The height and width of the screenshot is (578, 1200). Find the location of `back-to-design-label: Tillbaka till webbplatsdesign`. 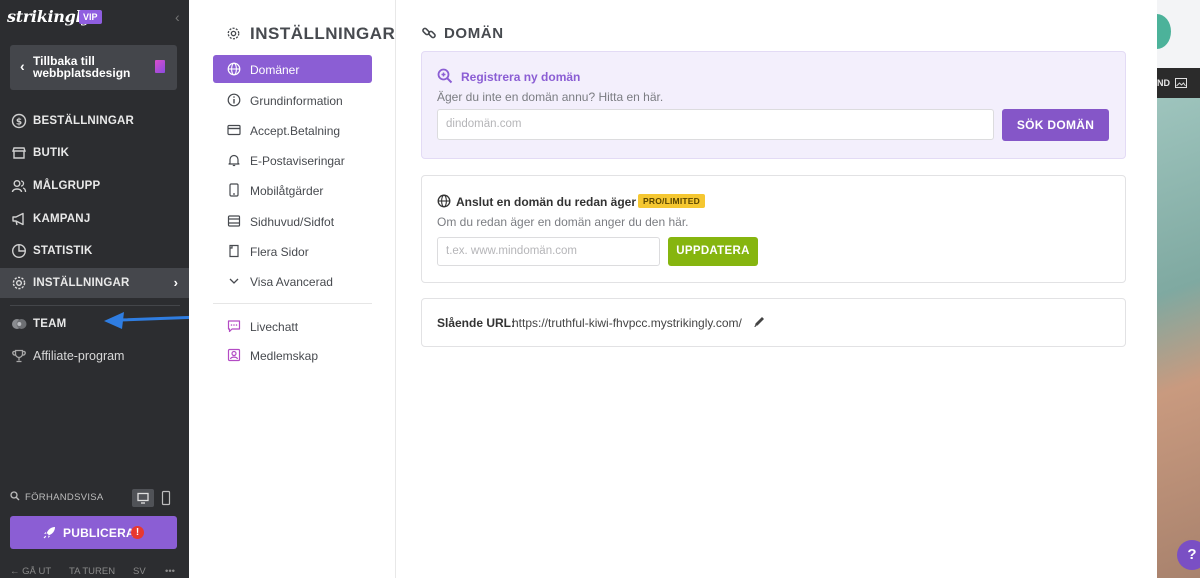

back-to-design-label: Tillbaka till webbplatsdesign is located at coordinates (82, 67).